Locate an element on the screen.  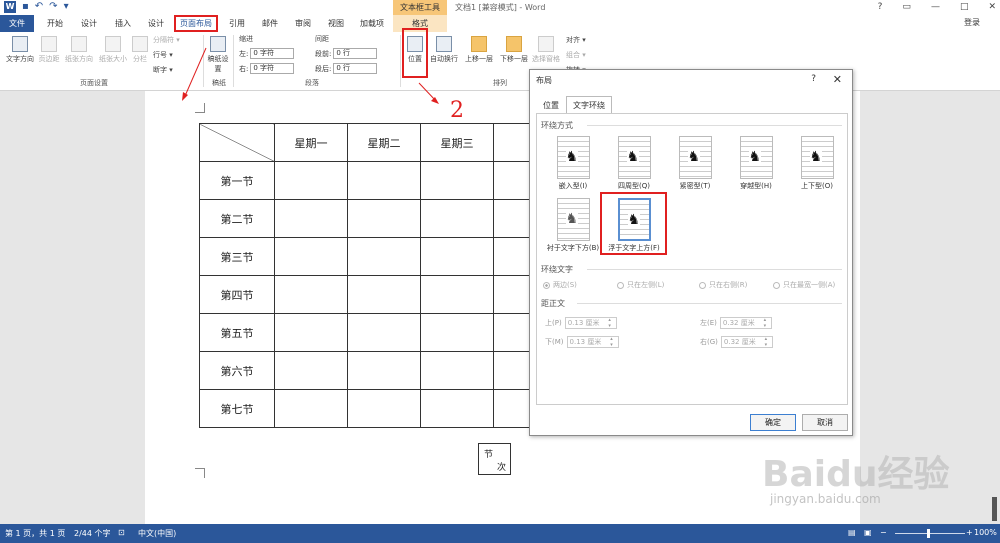
row-header-cell: 第一节 is located at coordinates (237, 180).